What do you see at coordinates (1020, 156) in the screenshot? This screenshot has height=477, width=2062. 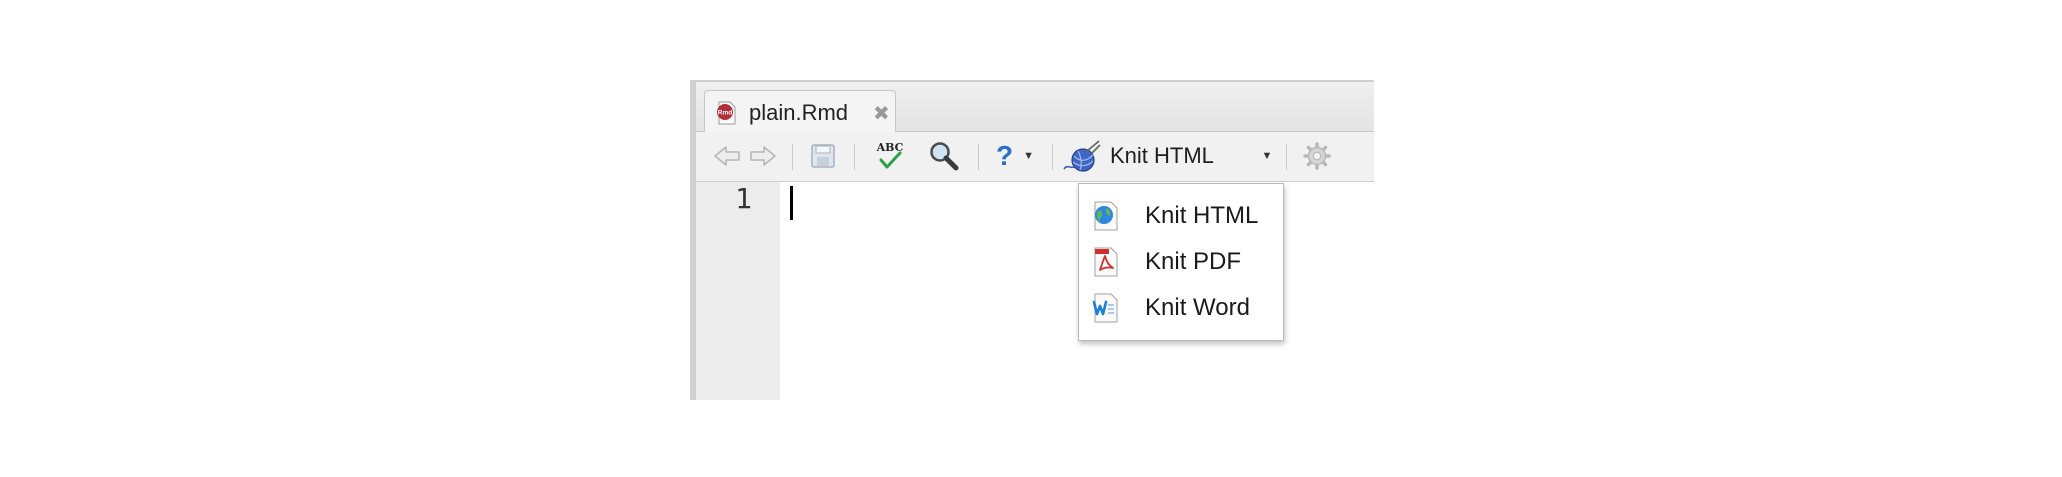 I see `help-button: ? ▼` at bounding box center [1020, 156].